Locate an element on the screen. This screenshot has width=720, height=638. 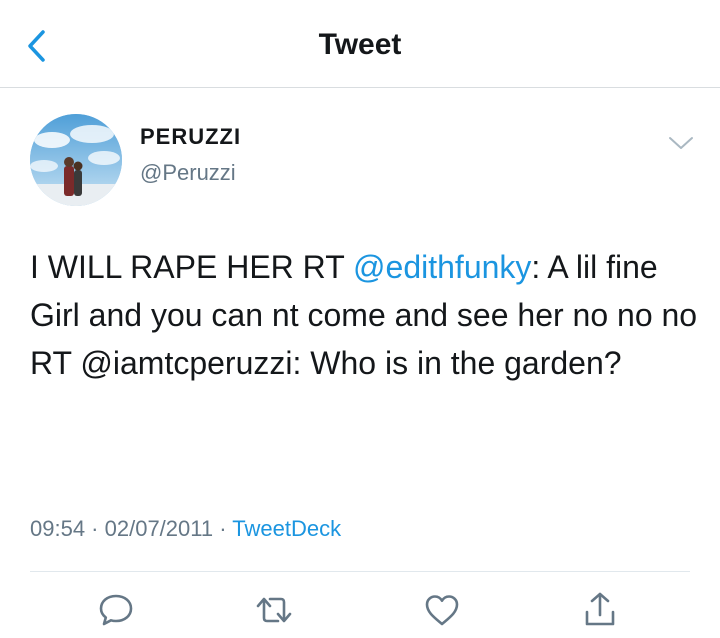
user-handle: @Peruzzi is located at coordinates (188, 173).